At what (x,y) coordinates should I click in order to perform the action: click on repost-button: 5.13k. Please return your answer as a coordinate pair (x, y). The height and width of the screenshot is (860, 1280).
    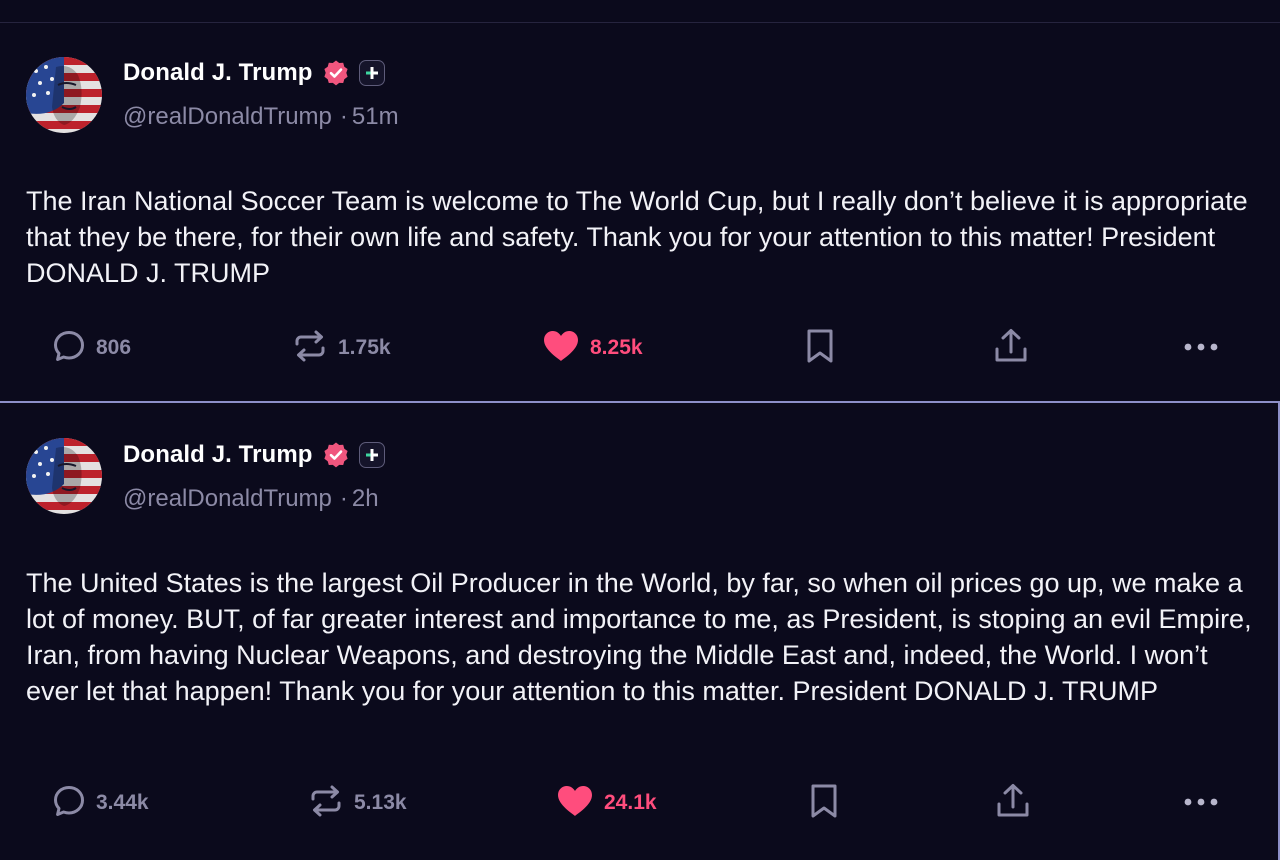
    Looking at the image, I should click on (357, 803).